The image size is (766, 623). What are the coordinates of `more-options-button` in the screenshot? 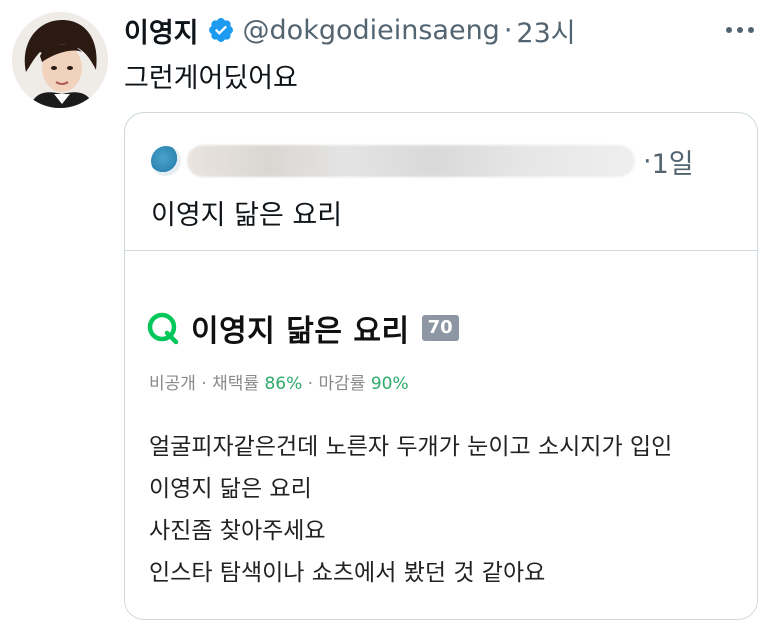 It's located at (740, 30).